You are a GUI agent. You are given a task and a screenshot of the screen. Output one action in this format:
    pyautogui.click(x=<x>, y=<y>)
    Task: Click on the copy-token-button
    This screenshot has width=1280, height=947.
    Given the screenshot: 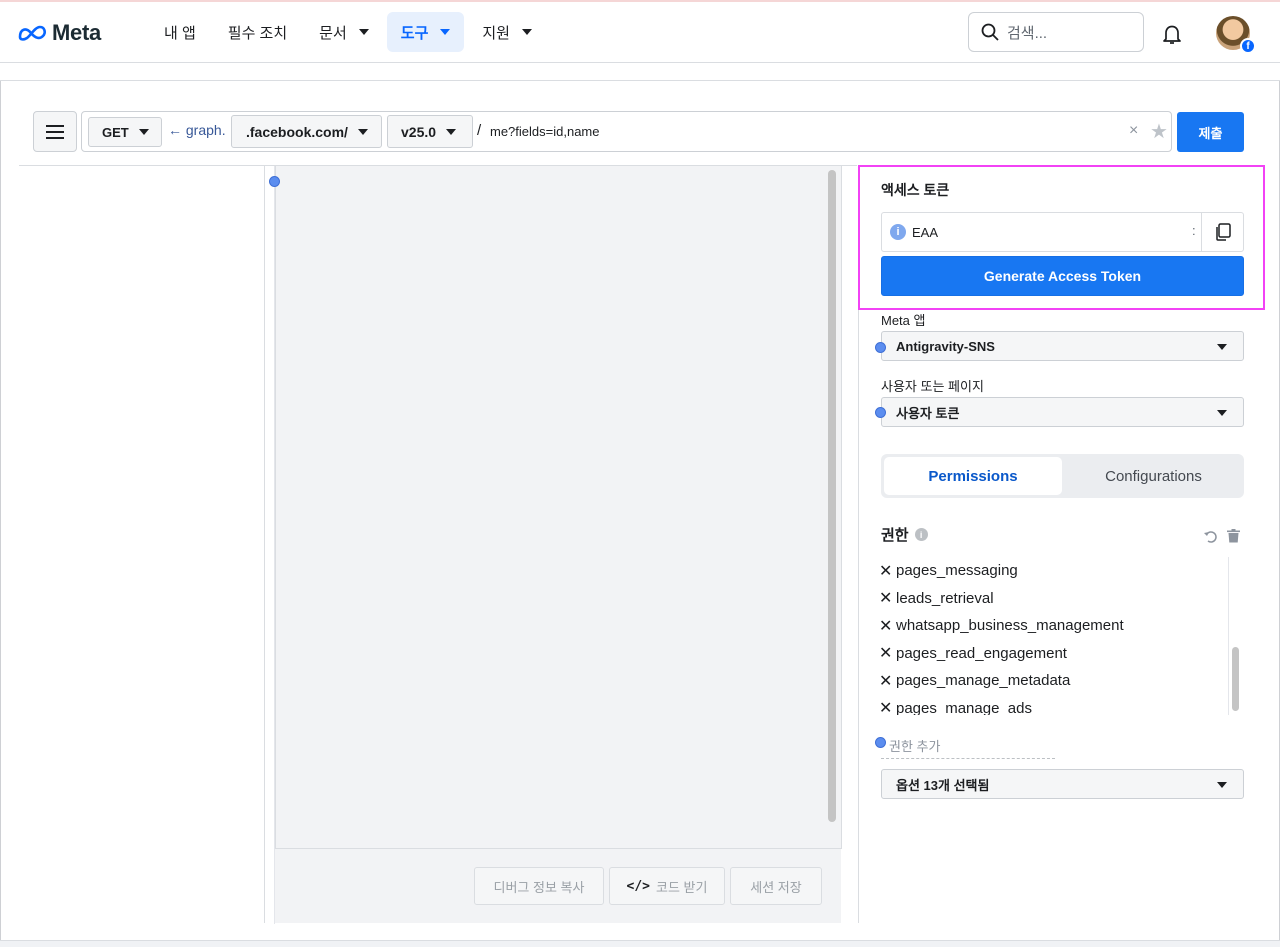 What is the action you would take?
    pyautogui.click(x=1222, y=232)
    